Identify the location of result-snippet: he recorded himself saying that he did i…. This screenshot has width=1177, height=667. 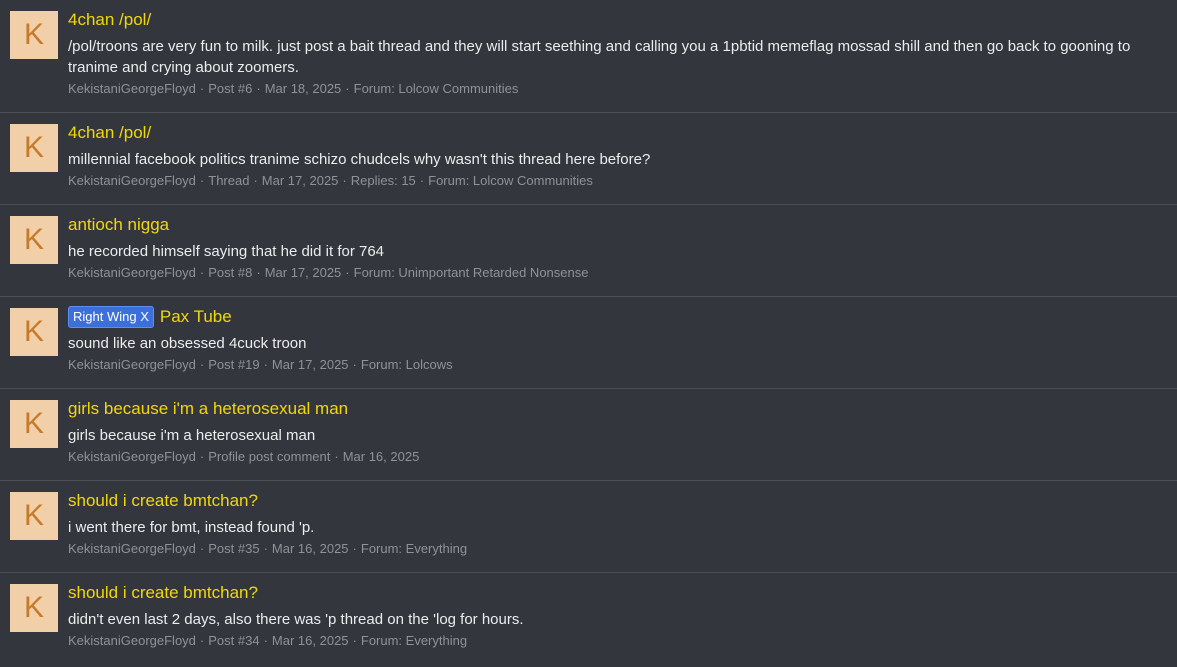
(226, 251).